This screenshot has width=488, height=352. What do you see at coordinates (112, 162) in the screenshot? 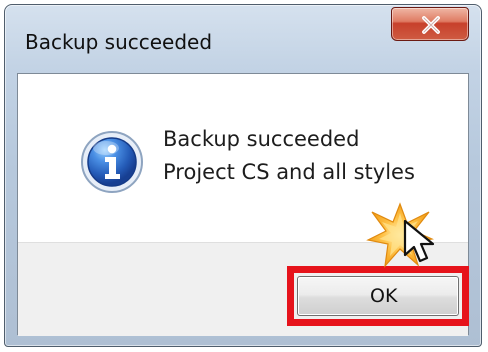
I see `info-icon` at bounding box center [112, 162].